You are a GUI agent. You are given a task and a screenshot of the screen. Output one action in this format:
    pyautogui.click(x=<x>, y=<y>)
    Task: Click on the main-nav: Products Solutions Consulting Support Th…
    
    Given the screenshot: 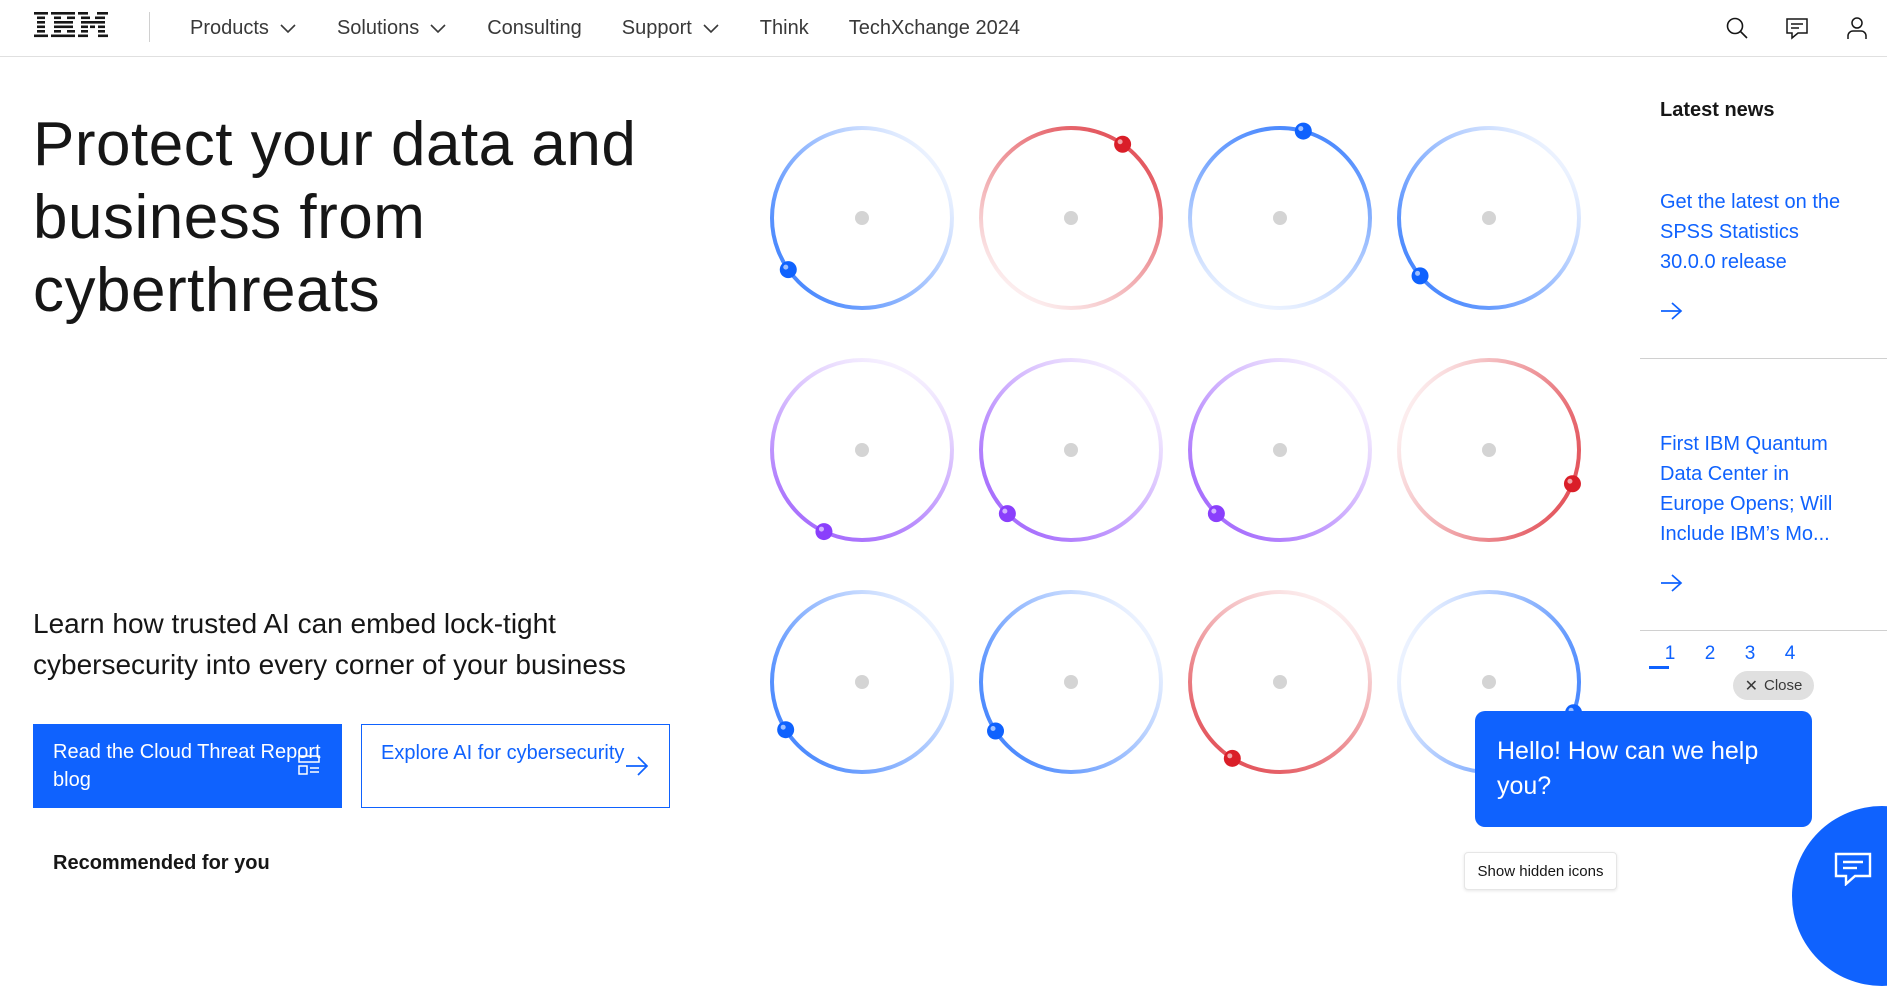 What is the action you would take?
    pyautogui.click(x=605, y=28)
    